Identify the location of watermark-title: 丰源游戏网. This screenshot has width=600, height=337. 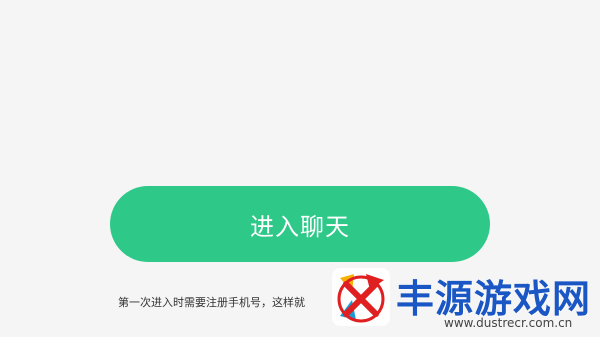
(494, 299).